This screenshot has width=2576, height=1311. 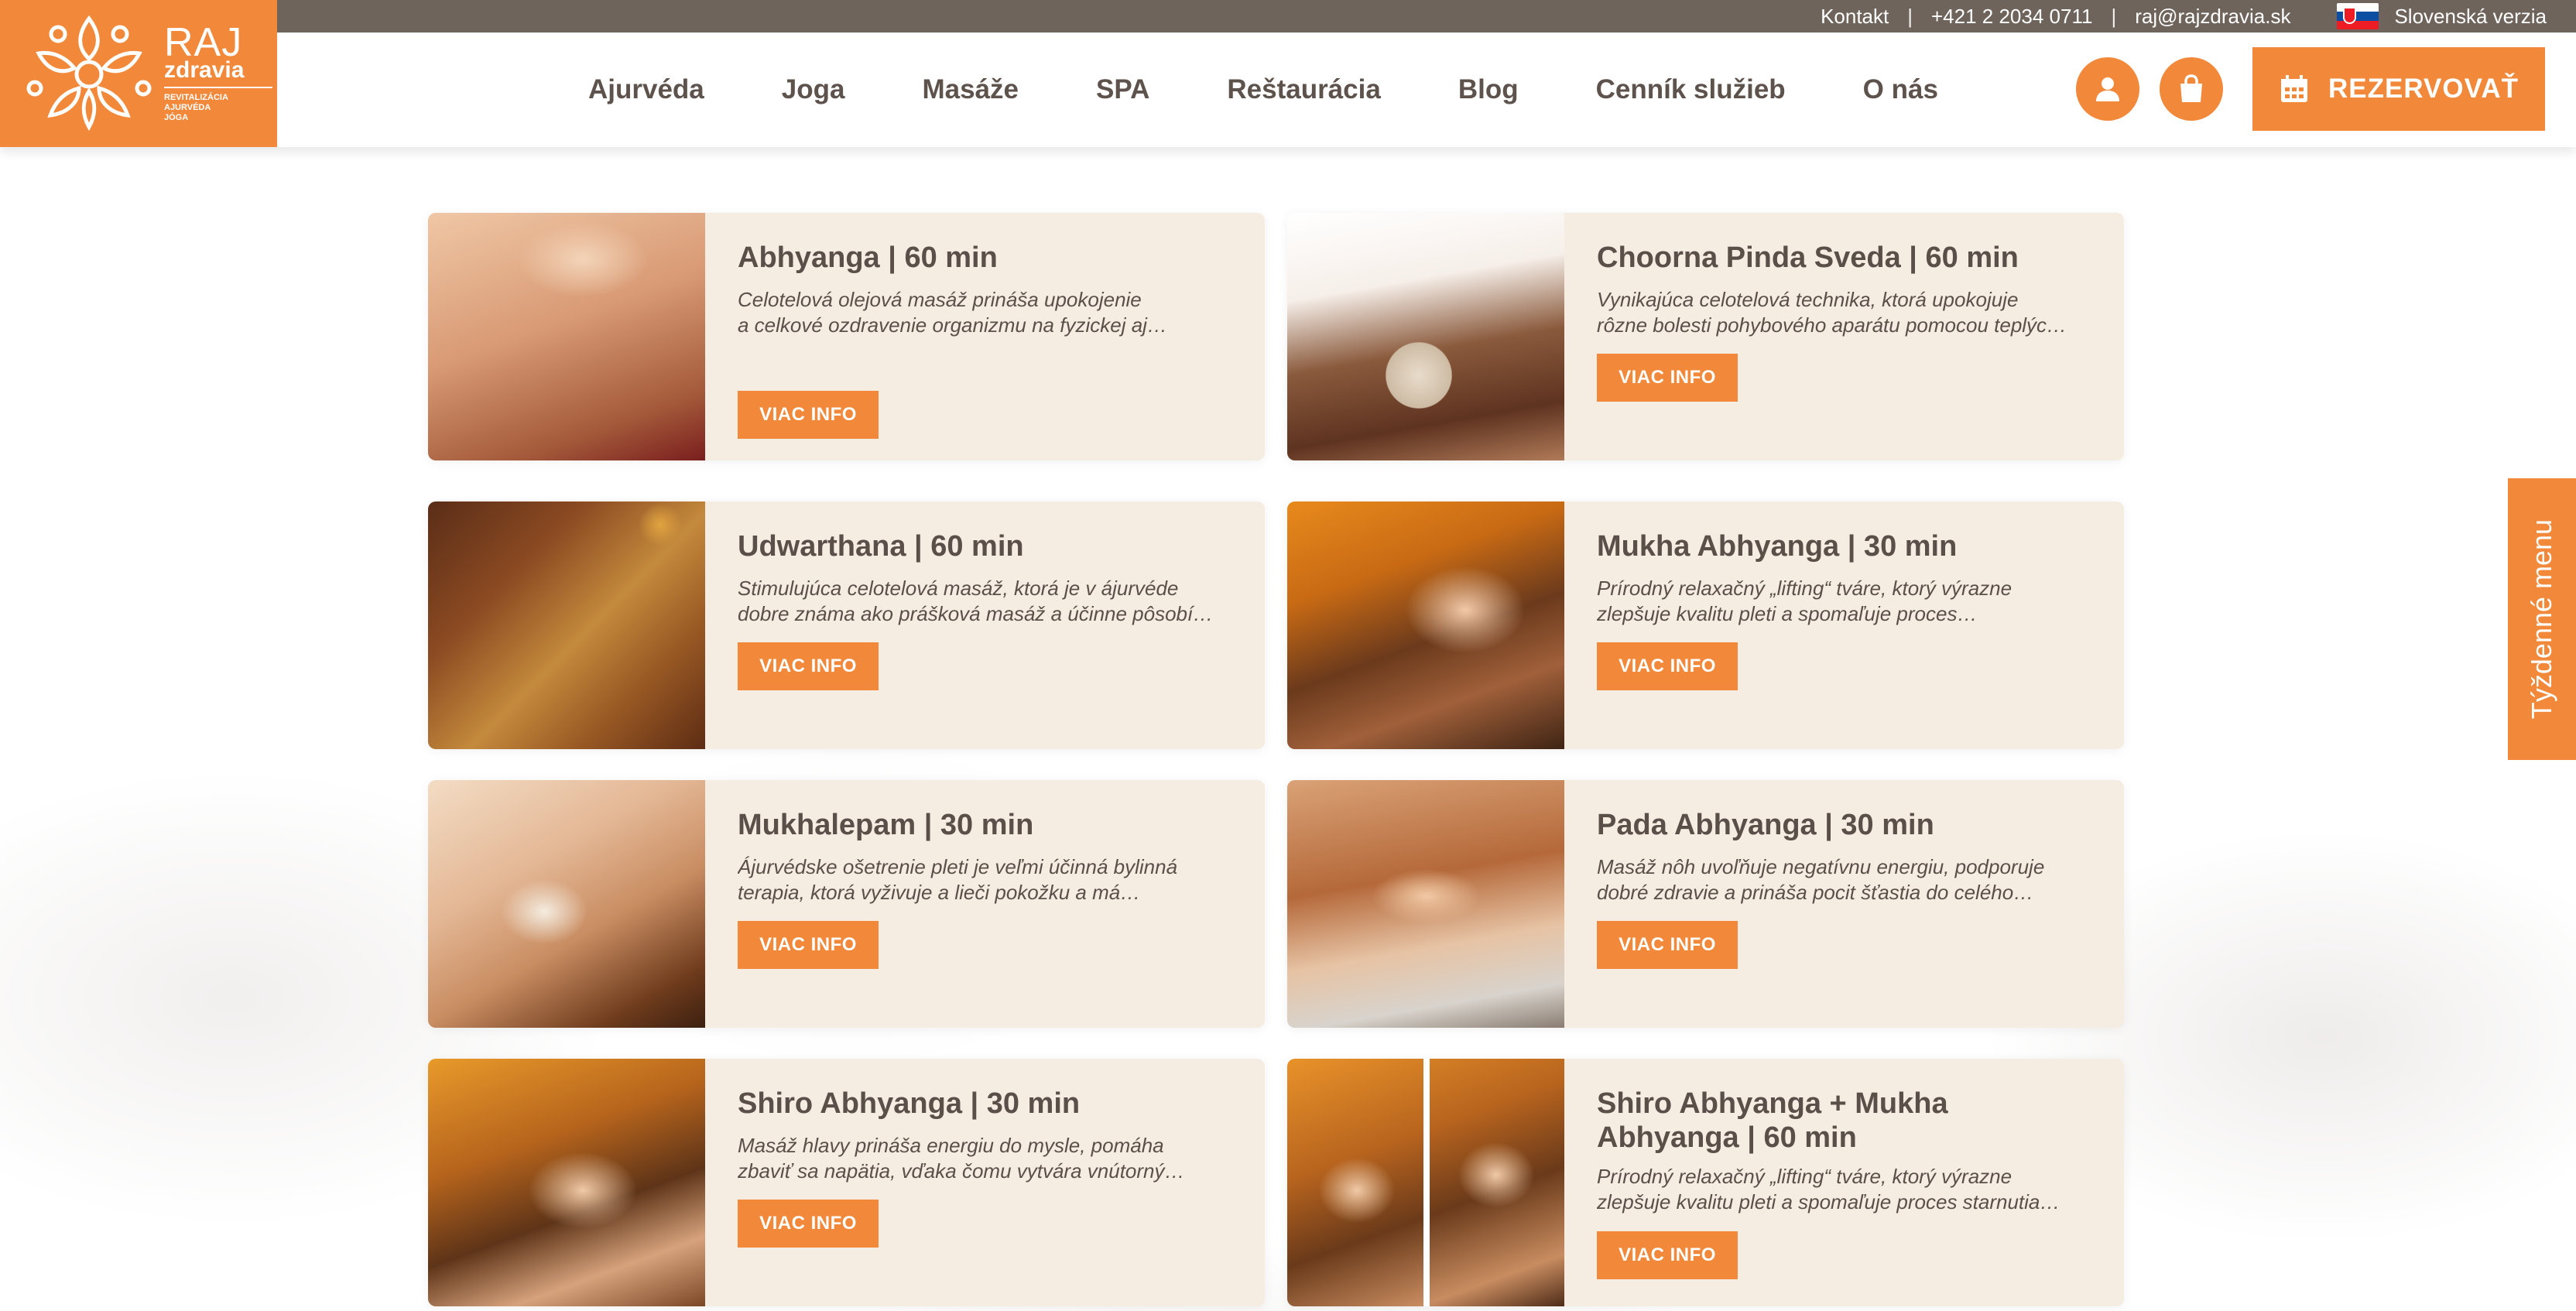 I want to click on reserve-label: REZERVOVAŤ, so click(x=2423, y=89).